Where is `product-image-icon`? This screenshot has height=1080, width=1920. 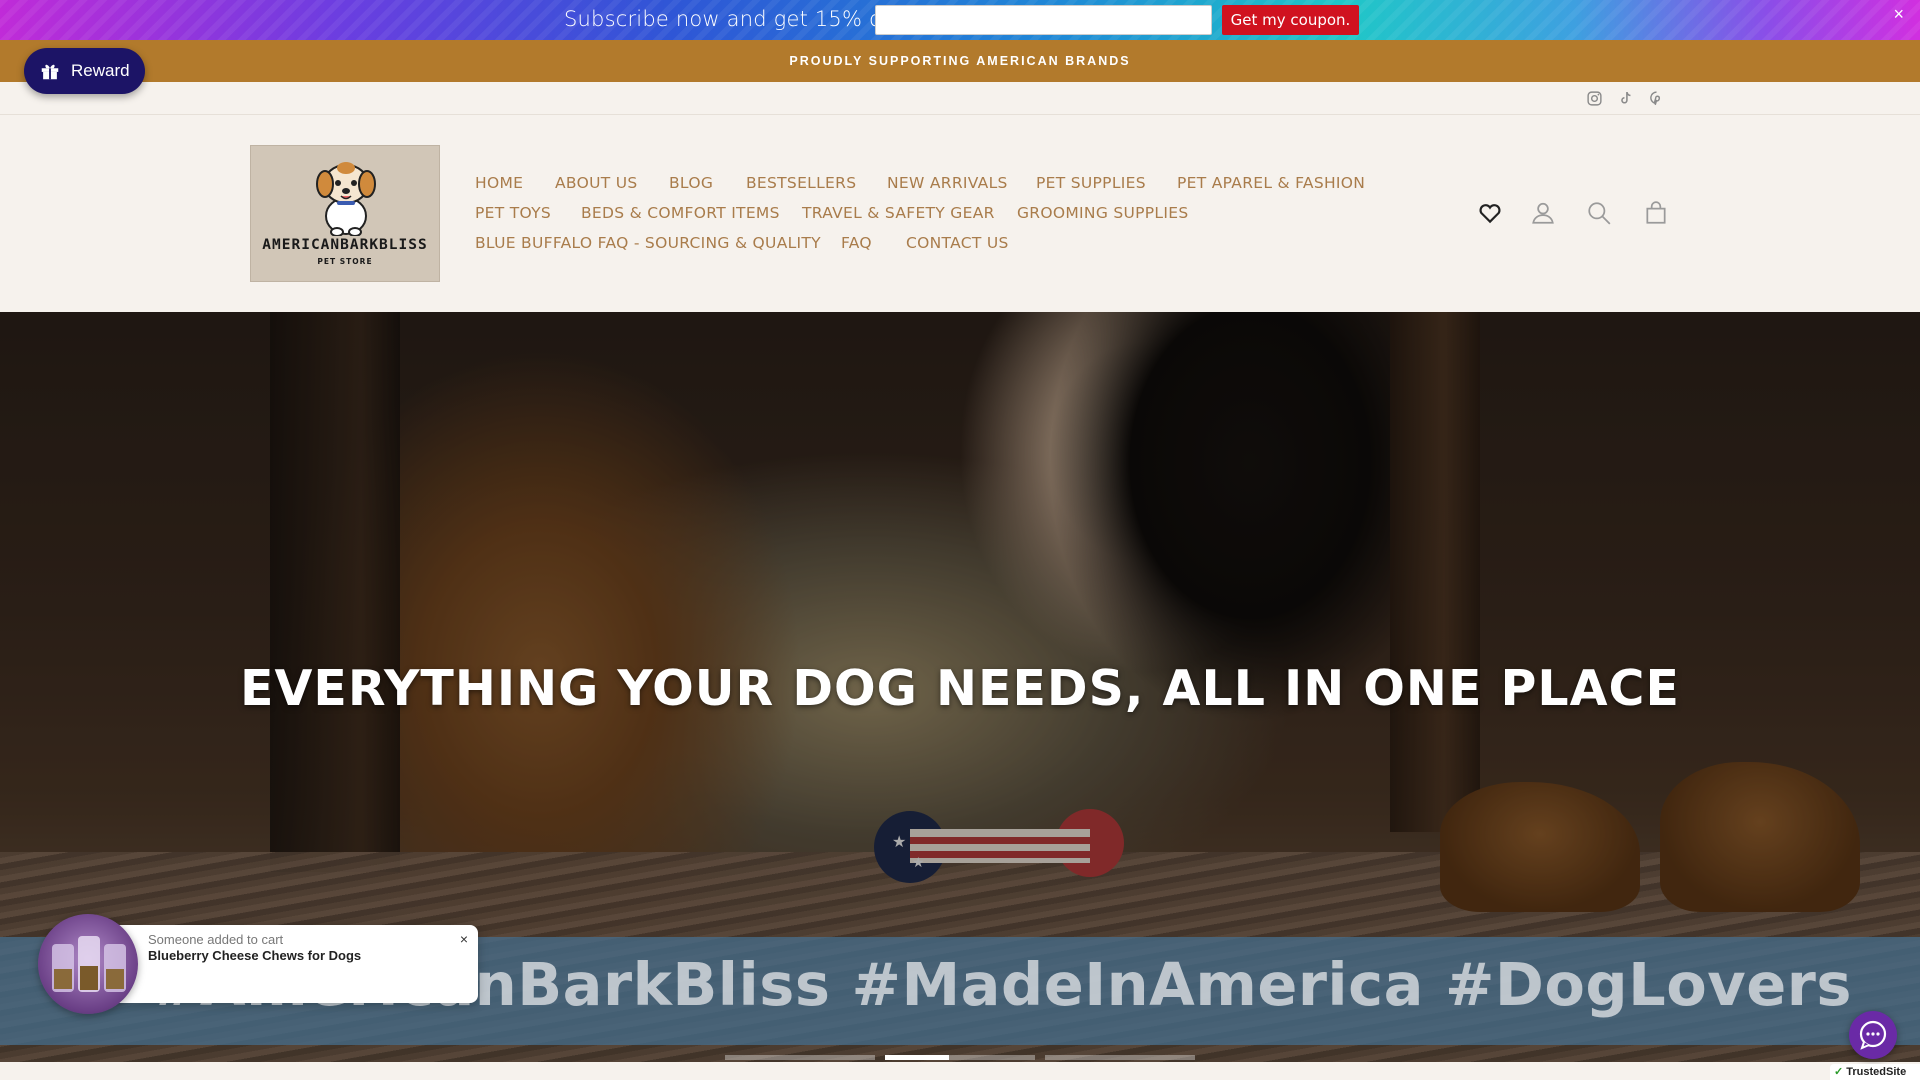
product-image-icon is located at coordinates (89, 964).